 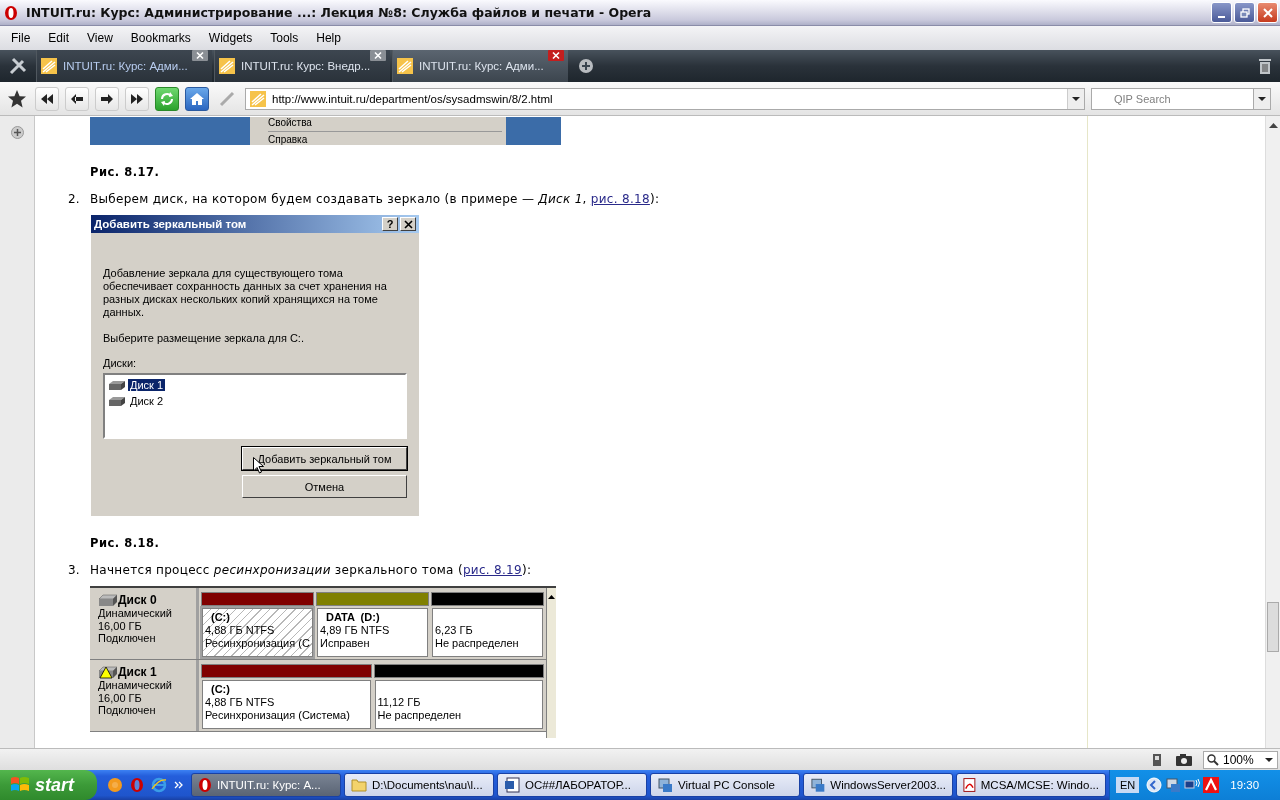 What do you see at coordinates (178, 785) in the screenshot?
I see `chevron-icon` at bounding box center [178, 785].